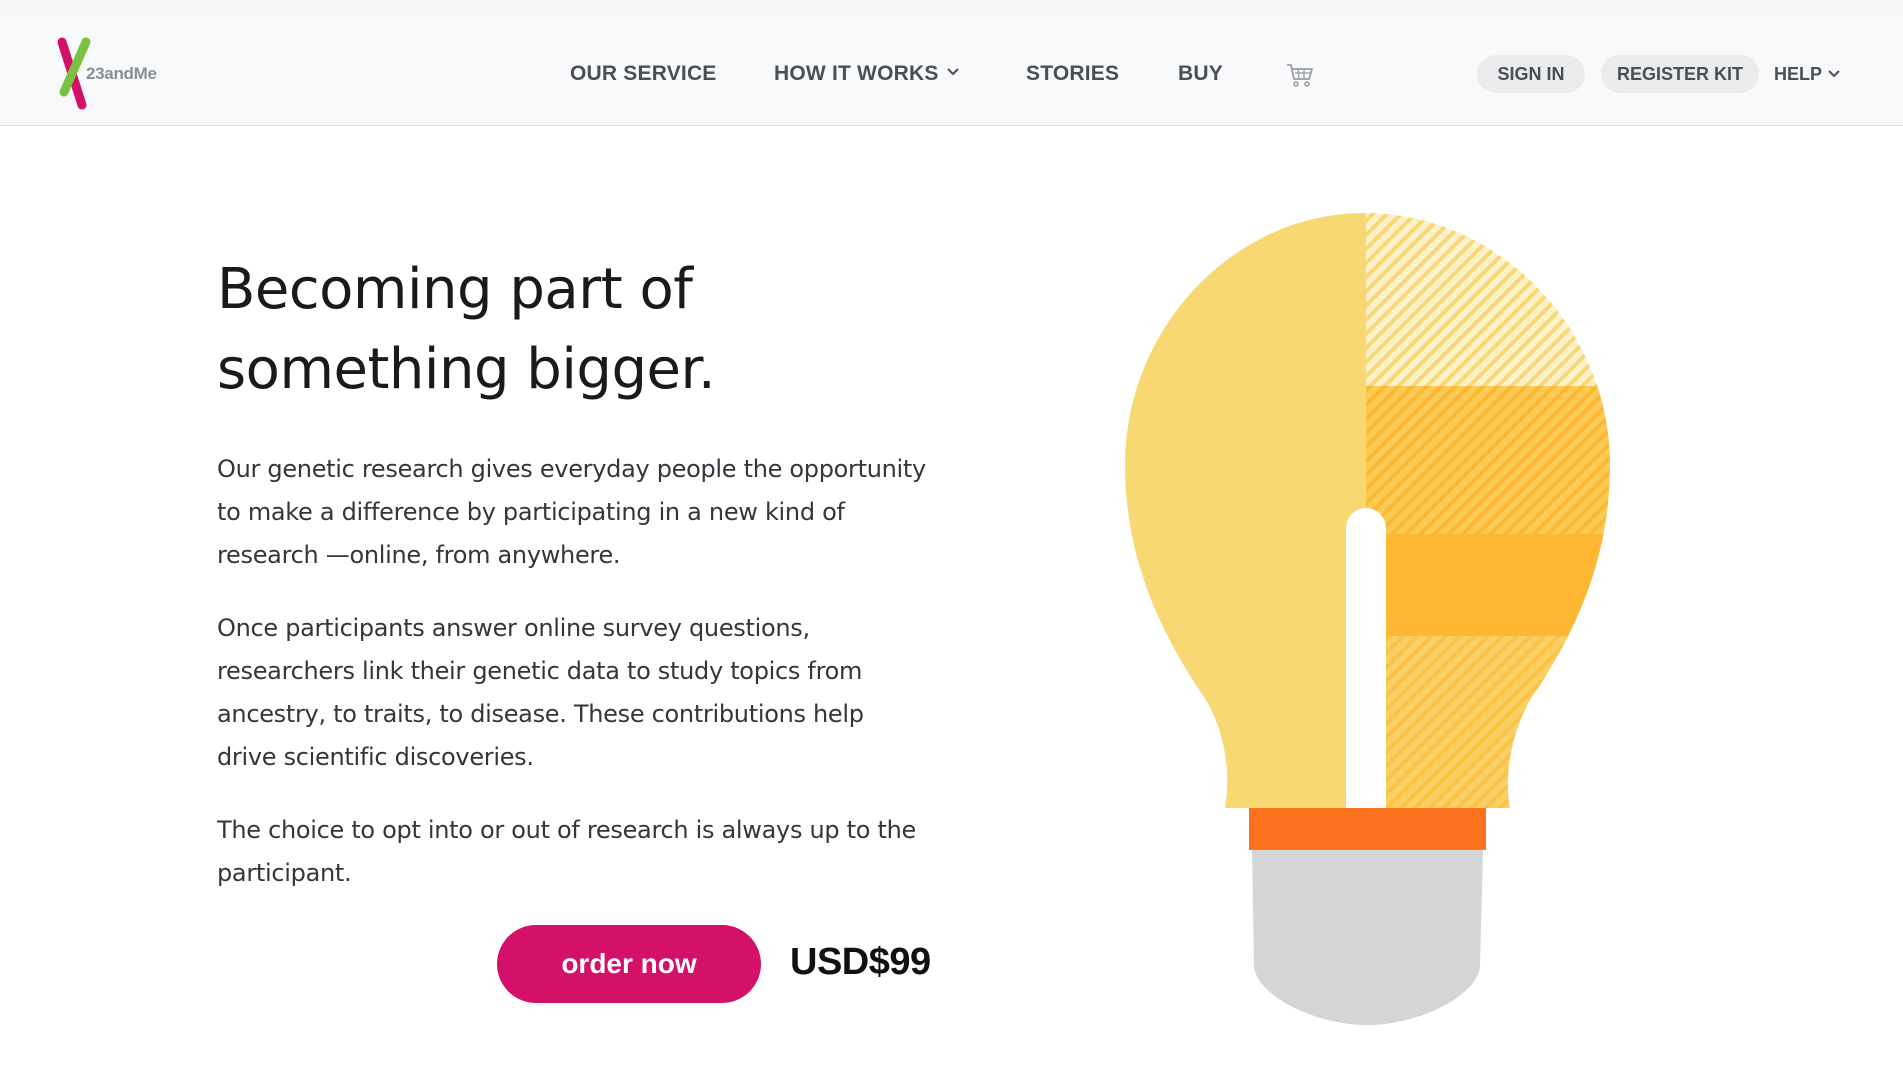 The width and height of the screenshot is (1903, 1090). What do you see at coordinates (951, 11) in the screenshot?
I see `browser-top-strip` at bounding box center [951, 11].